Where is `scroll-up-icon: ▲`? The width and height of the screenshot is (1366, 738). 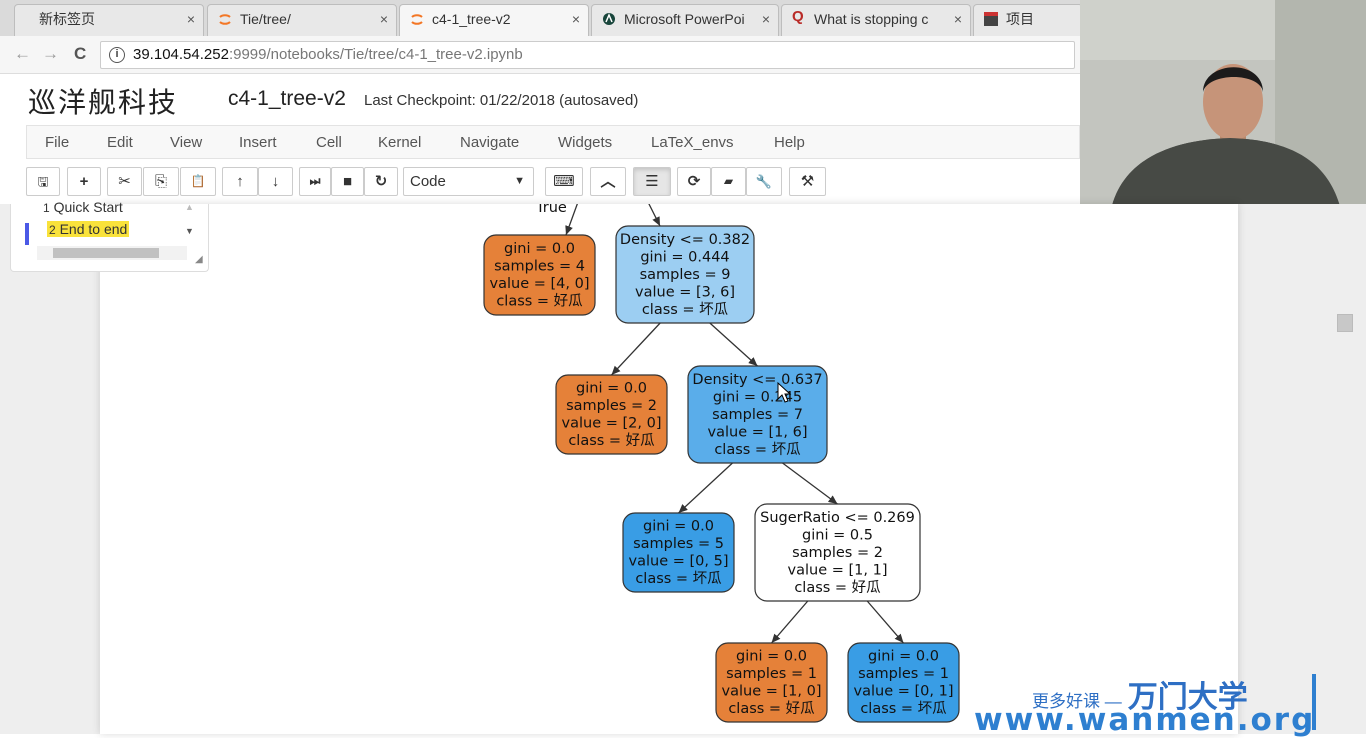 scroll-up-icon: ▲ is located at coordinates (189, 207).